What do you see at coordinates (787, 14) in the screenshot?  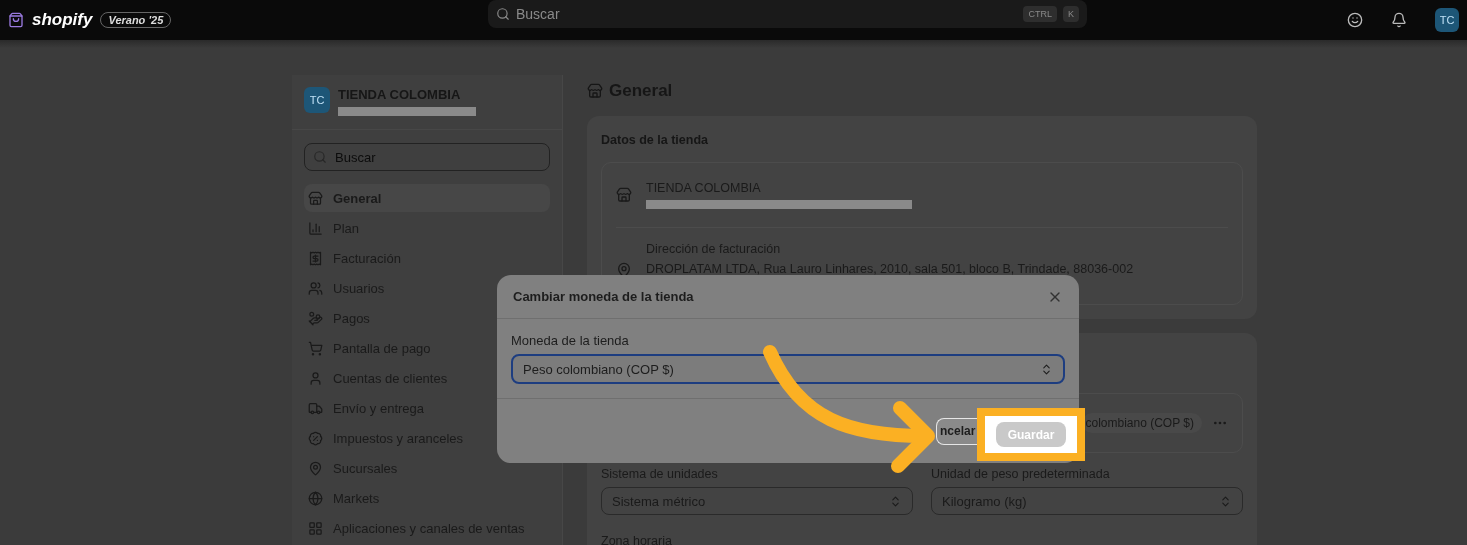 I see `search-field: Buscar CTRL K` at bounding box center [787, 14].